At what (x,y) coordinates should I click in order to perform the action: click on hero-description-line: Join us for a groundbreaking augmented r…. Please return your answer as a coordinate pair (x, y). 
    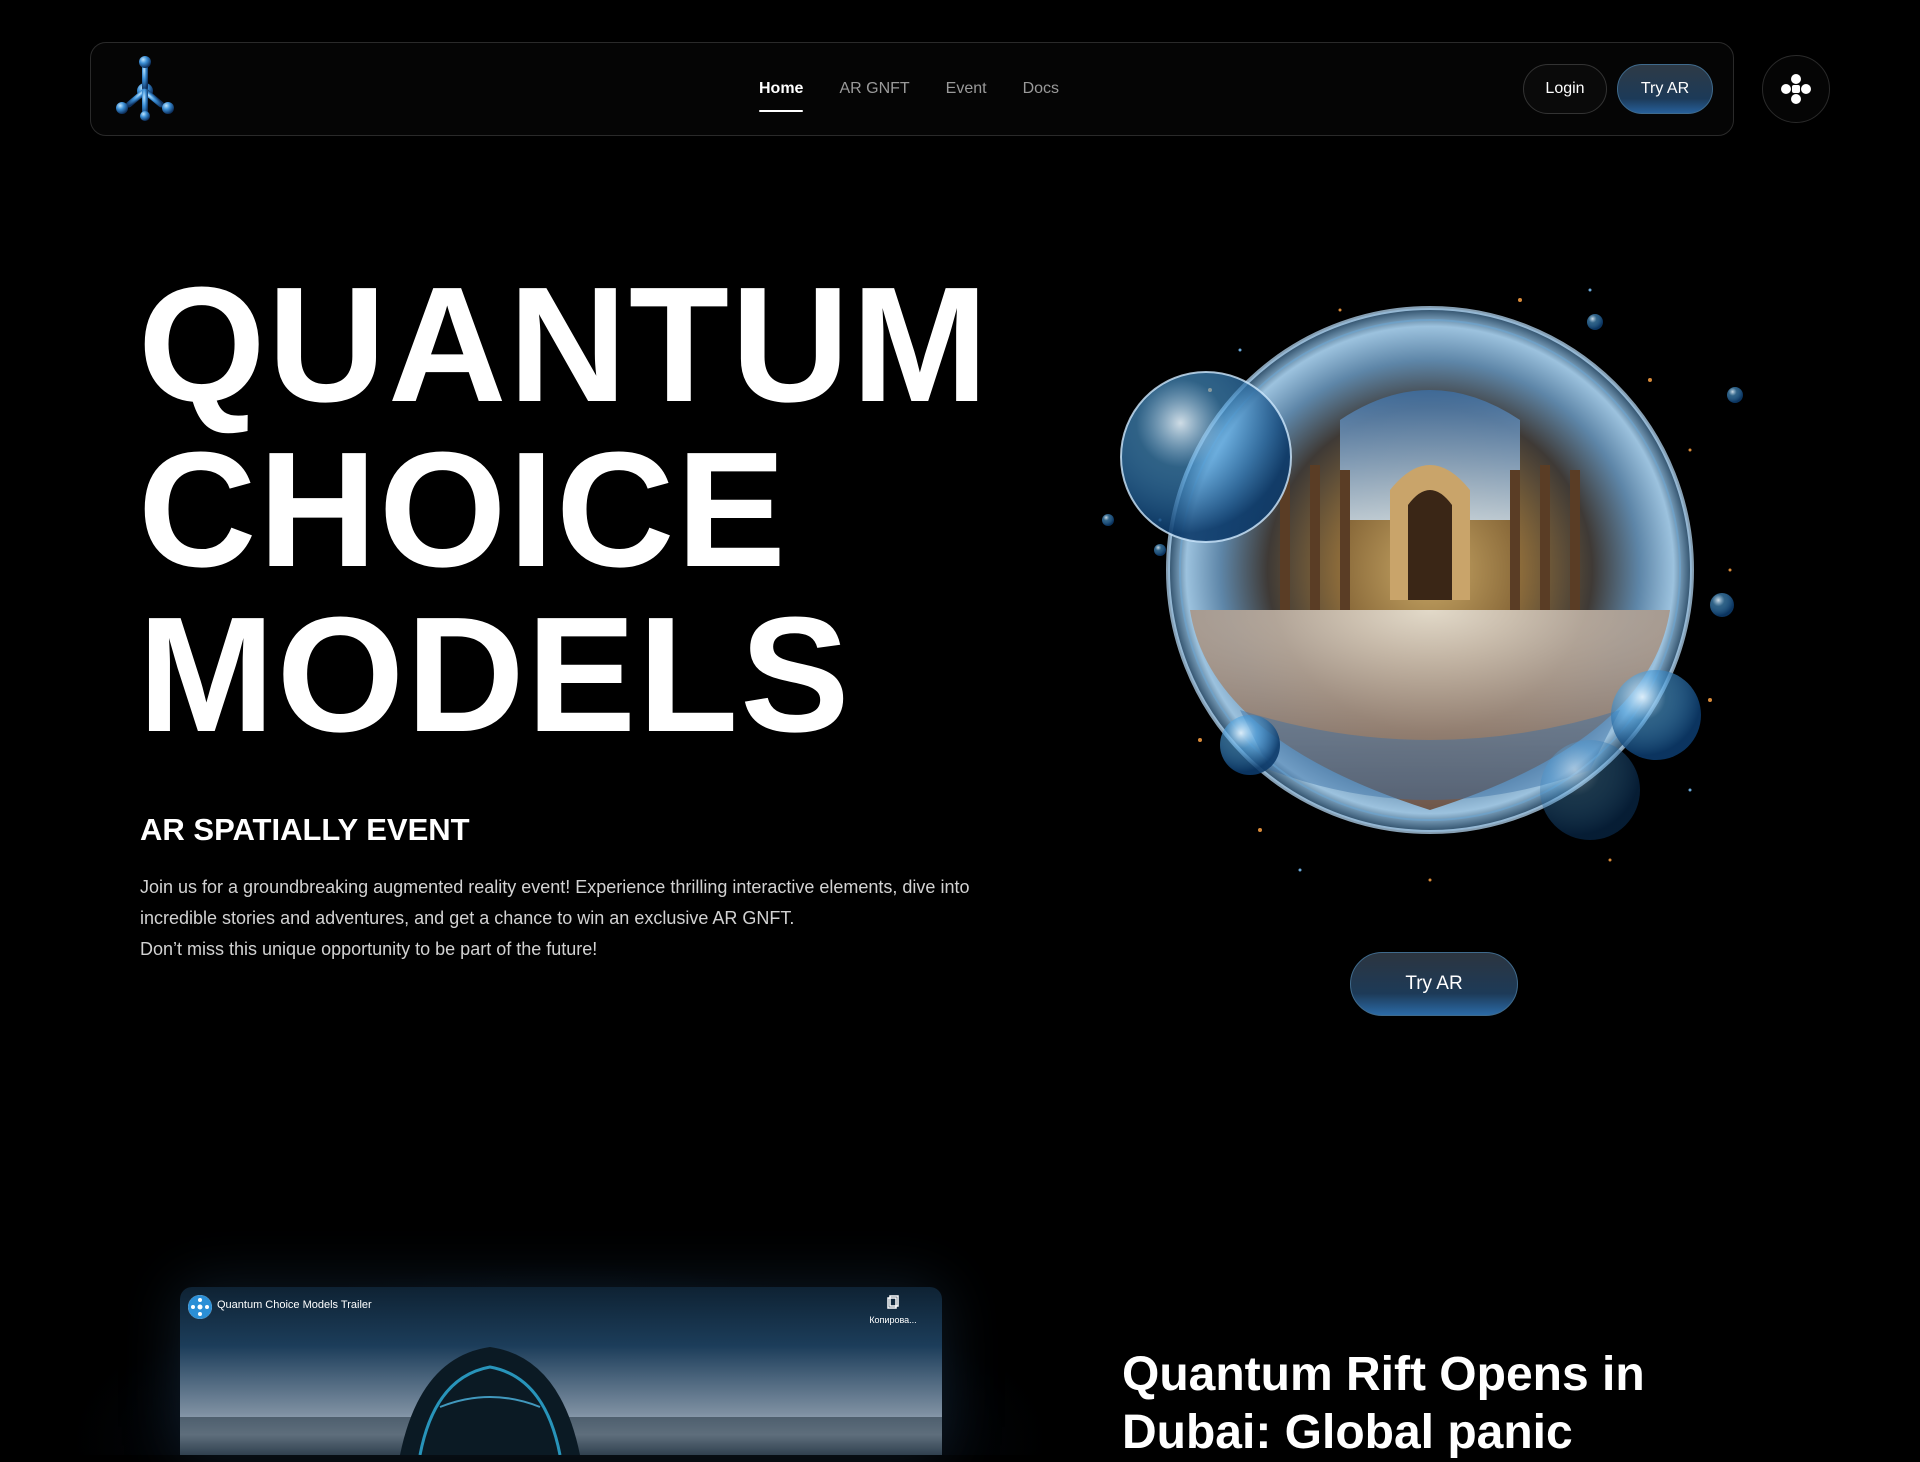
    Looking at the image, I should click on (555, 887).